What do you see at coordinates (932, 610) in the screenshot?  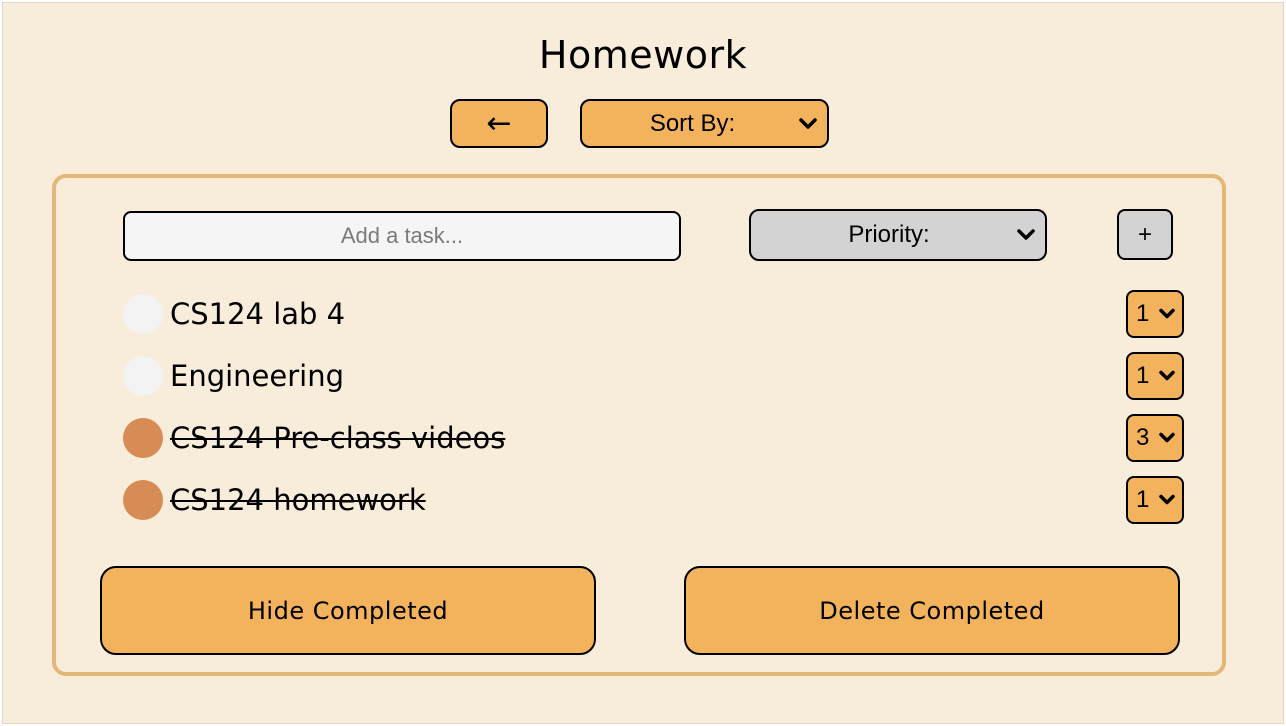 I see `delete-completed-button: Delete Completed` at bounding box center [932, 610].